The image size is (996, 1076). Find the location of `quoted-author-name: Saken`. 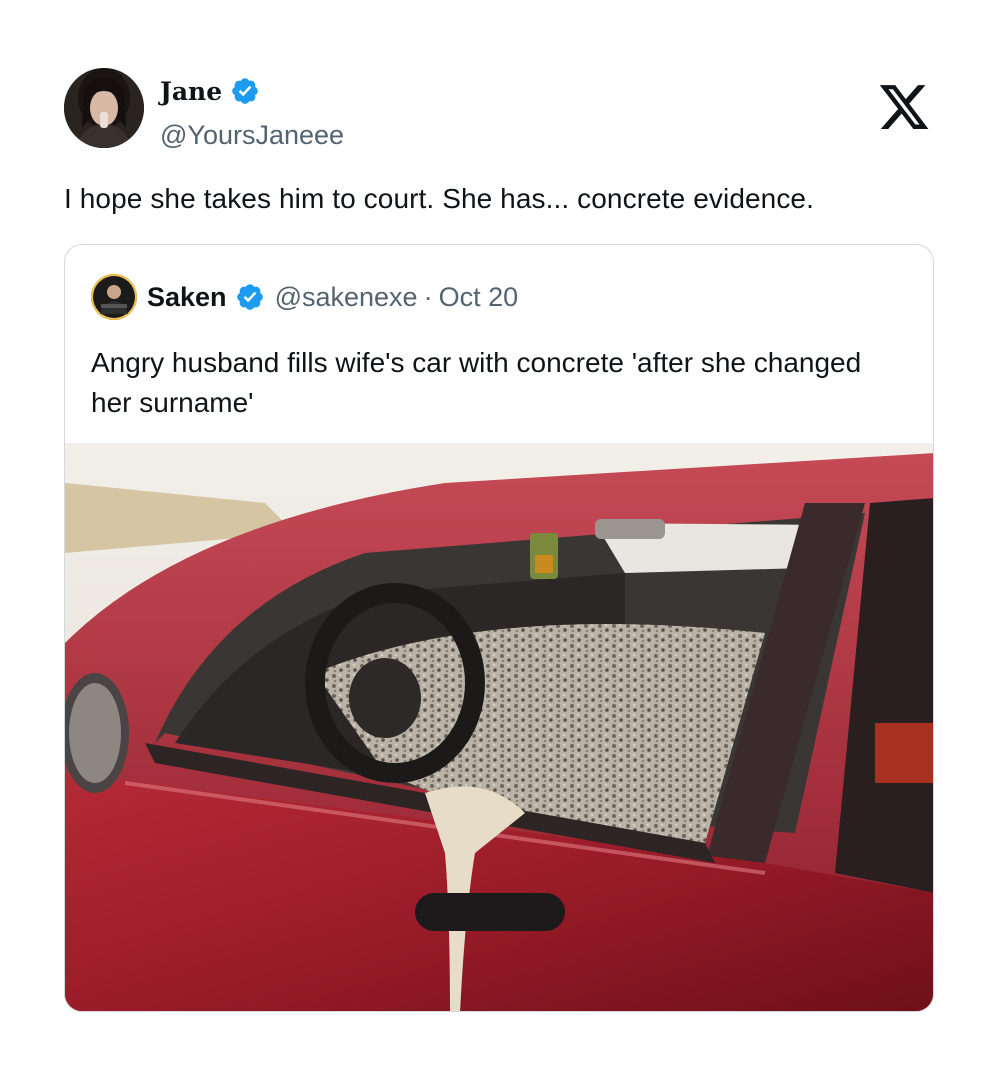

quoted-author-name: Saken is located at coordinates (187, 297).